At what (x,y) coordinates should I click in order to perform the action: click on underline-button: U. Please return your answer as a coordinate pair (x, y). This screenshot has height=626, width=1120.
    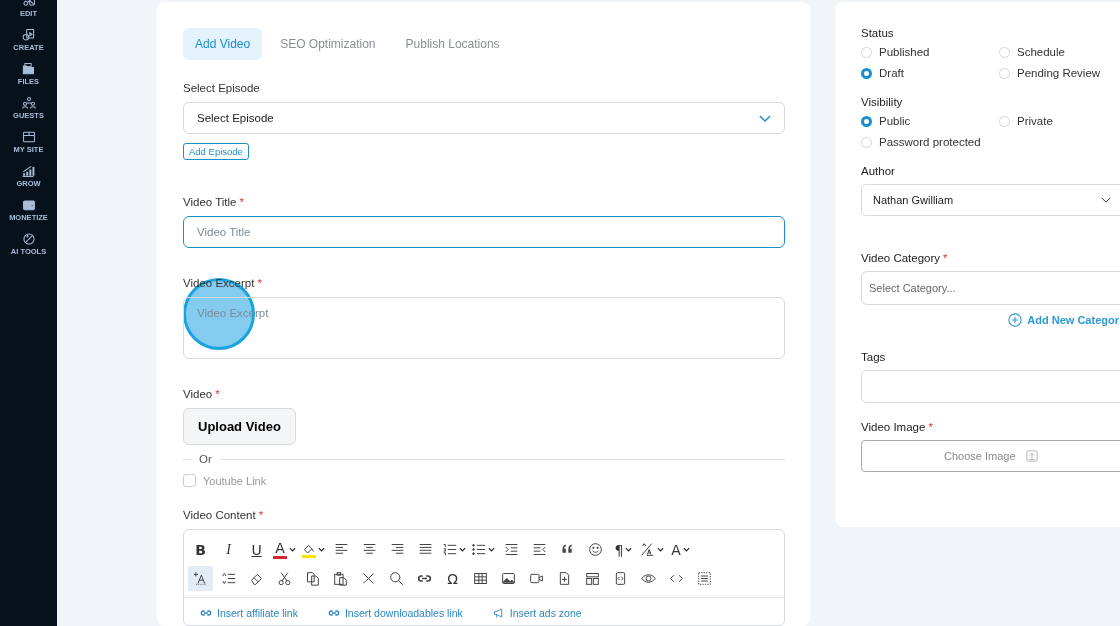
    Looking at the image, I should click on (256, 549).